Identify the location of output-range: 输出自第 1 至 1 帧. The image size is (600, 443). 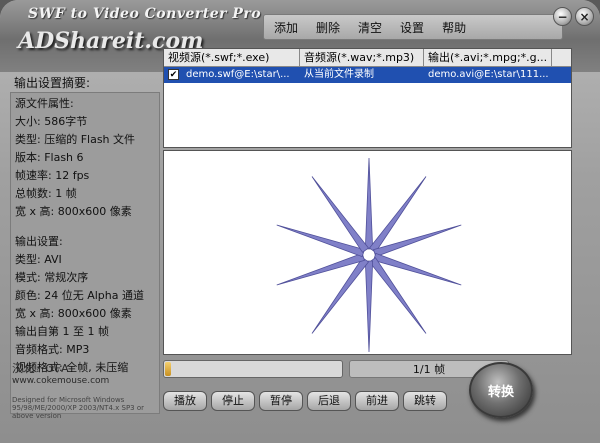
(62, 331).